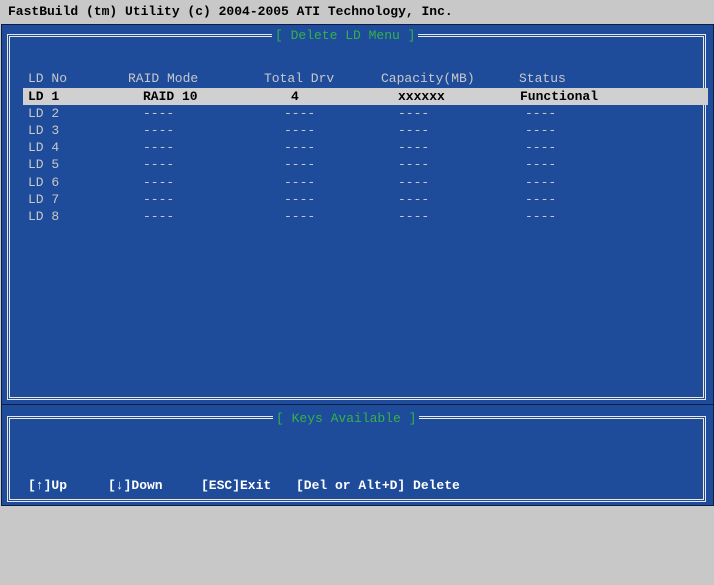 Image resolution: width=714 pixels, height=585 pixels. I want to click on ld-cell-ld: LD 7, so click(44, 199).